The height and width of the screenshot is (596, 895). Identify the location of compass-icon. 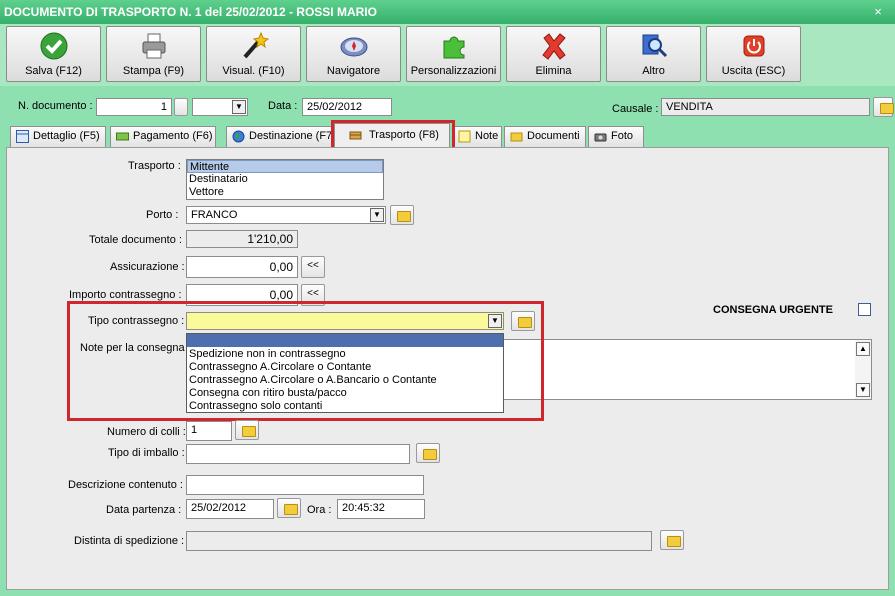
(354, 47).